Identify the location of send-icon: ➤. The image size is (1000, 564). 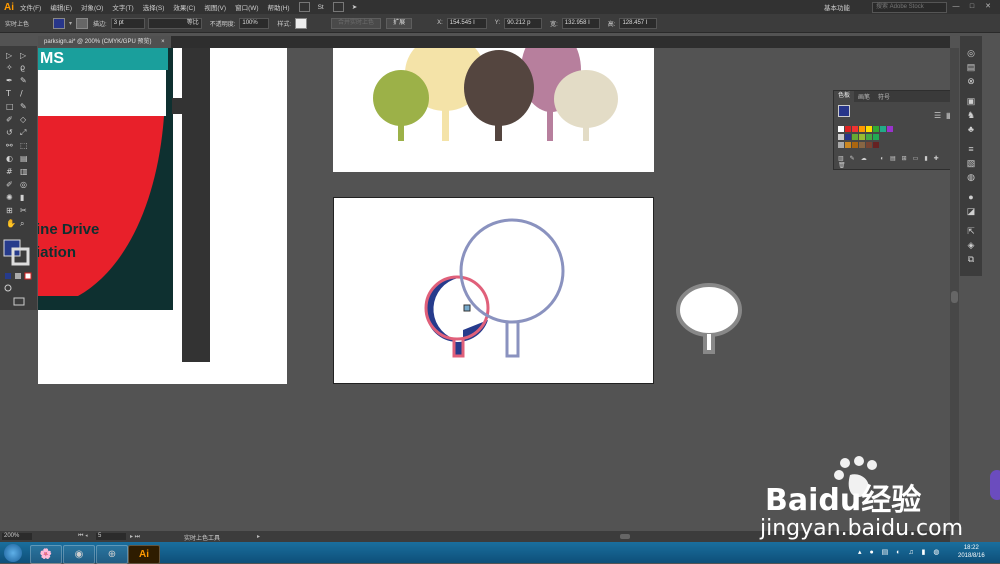
(354, 7).